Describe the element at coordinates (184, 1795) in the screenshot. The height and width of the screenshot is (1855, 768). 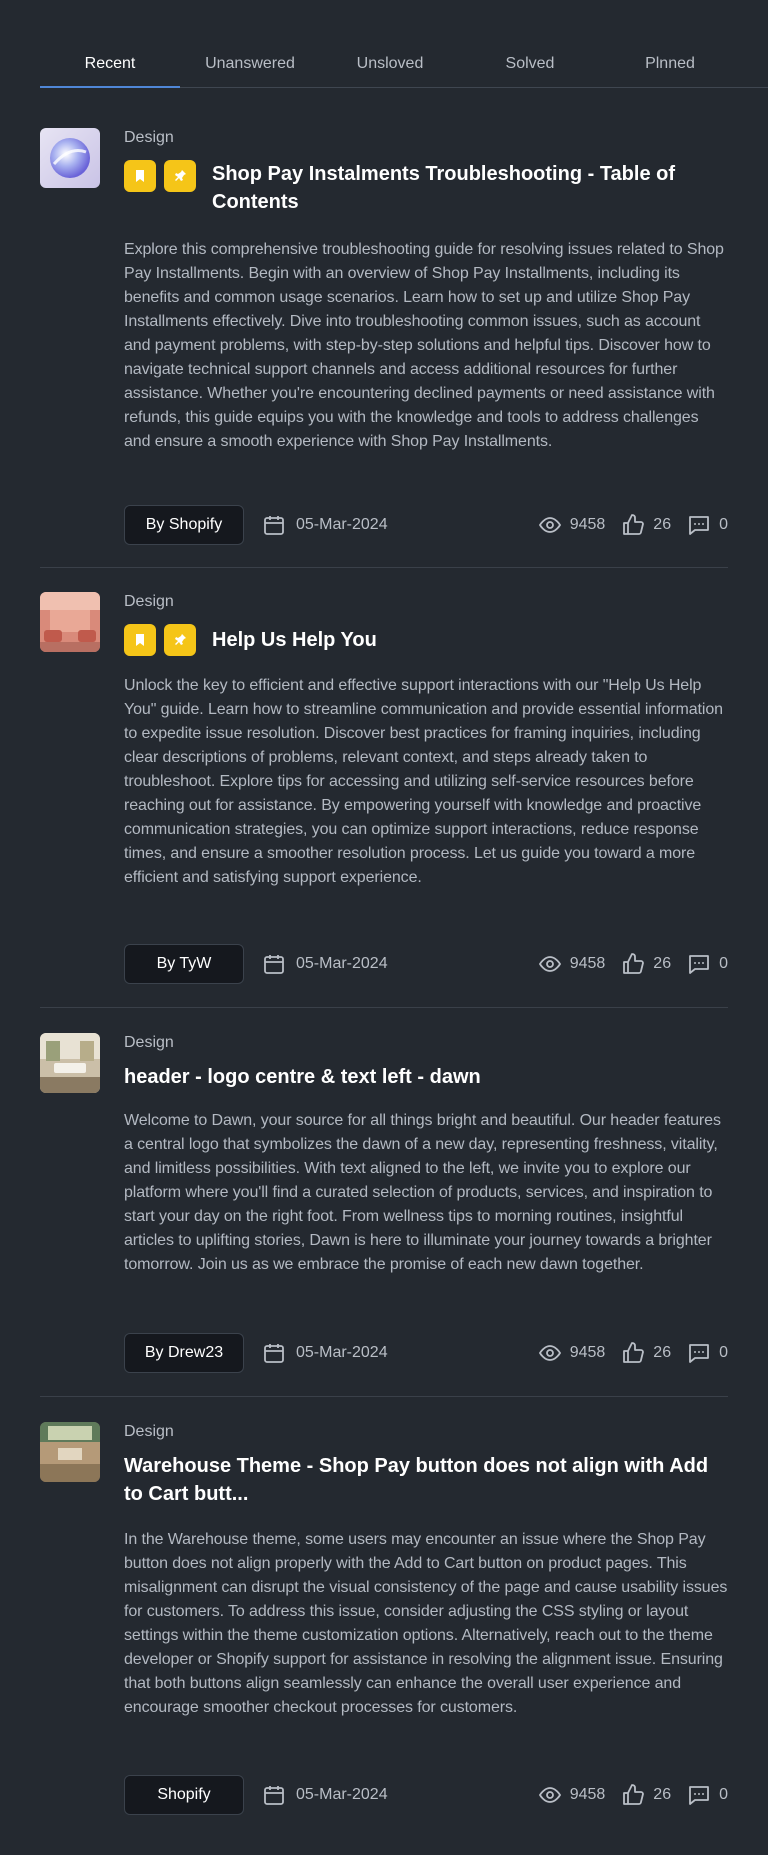
I see `author-button: Shopify` at that location.